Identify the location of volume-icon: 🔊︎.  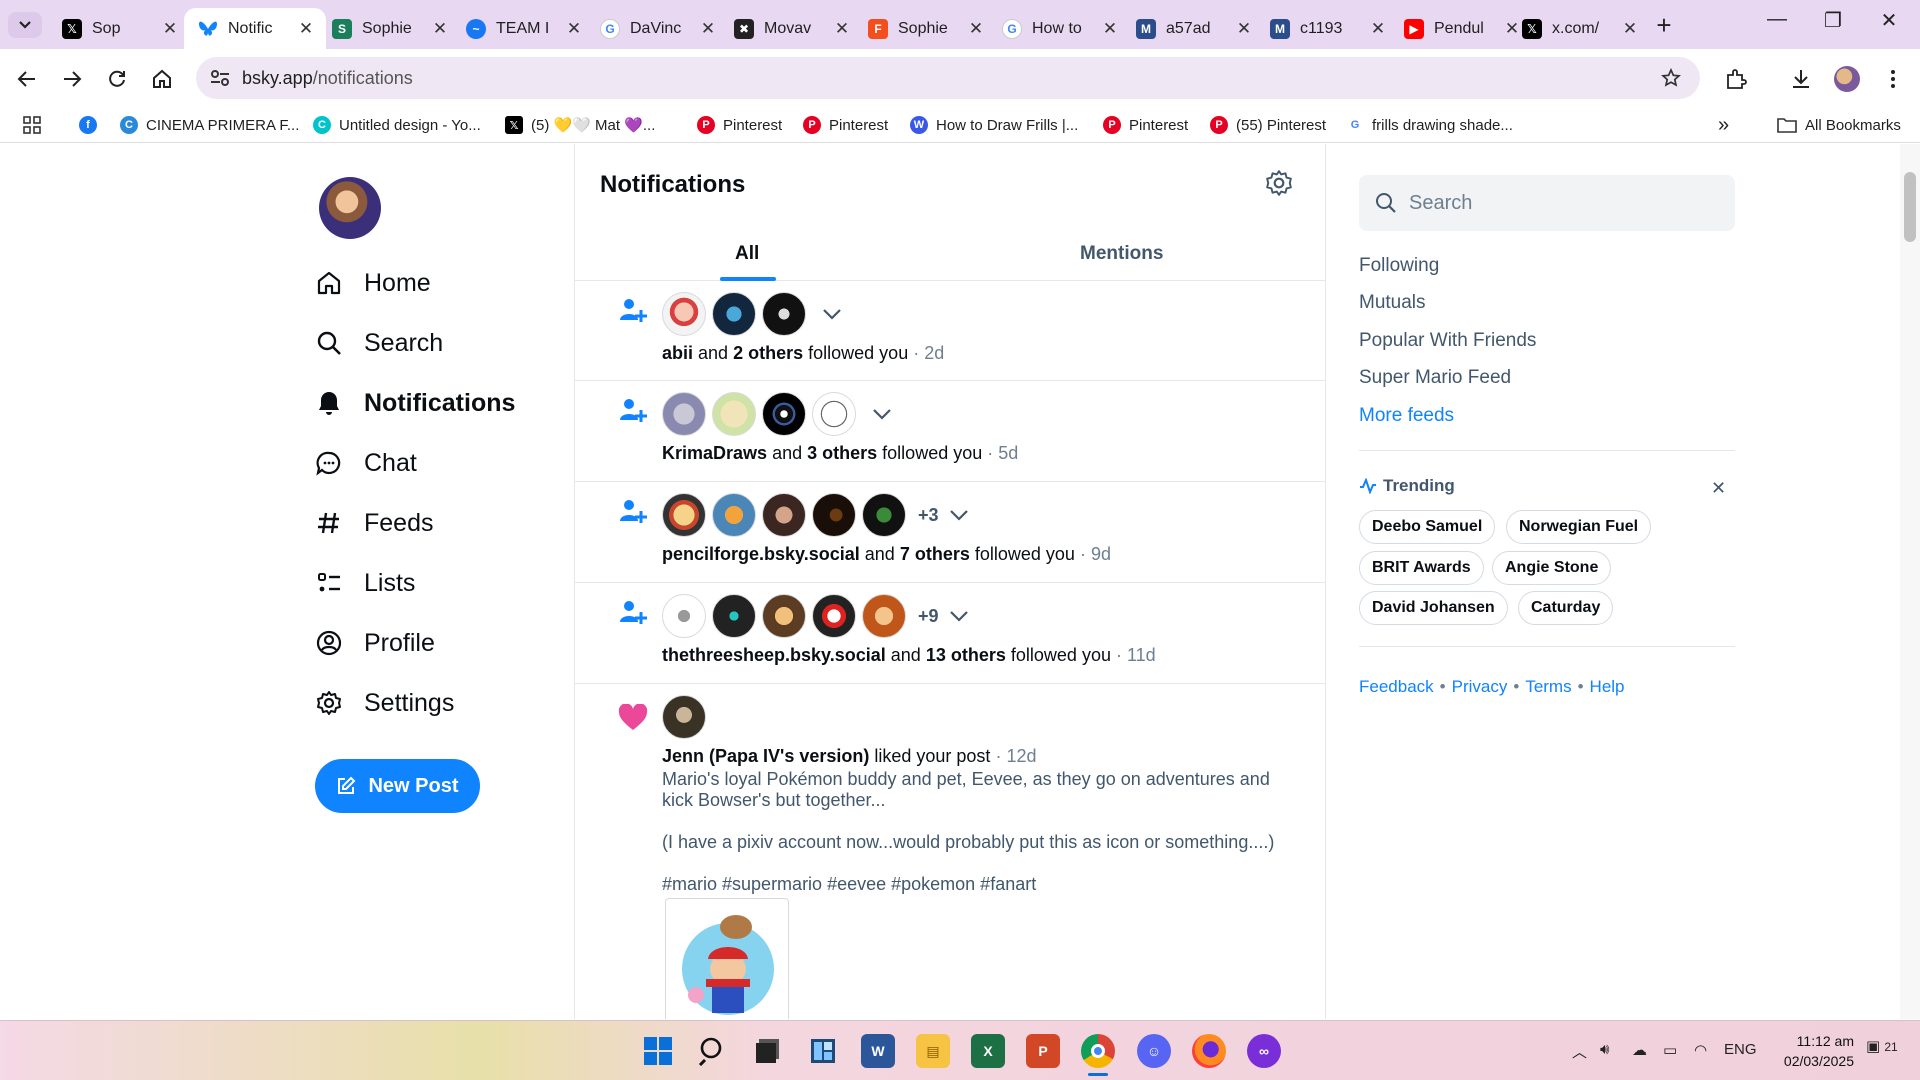
(1604, 1049).